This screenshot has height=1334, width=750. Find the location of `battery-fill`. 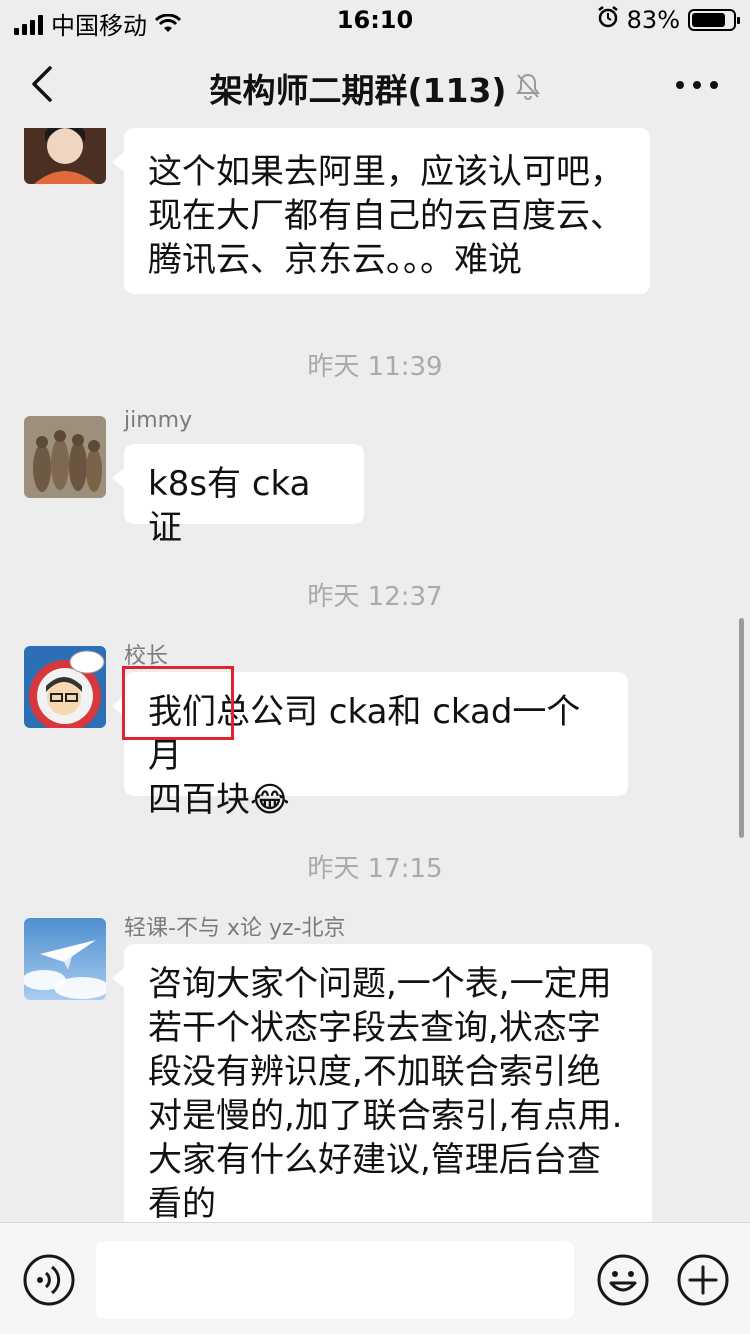

battery-fill is located at coordinates (709, 20).